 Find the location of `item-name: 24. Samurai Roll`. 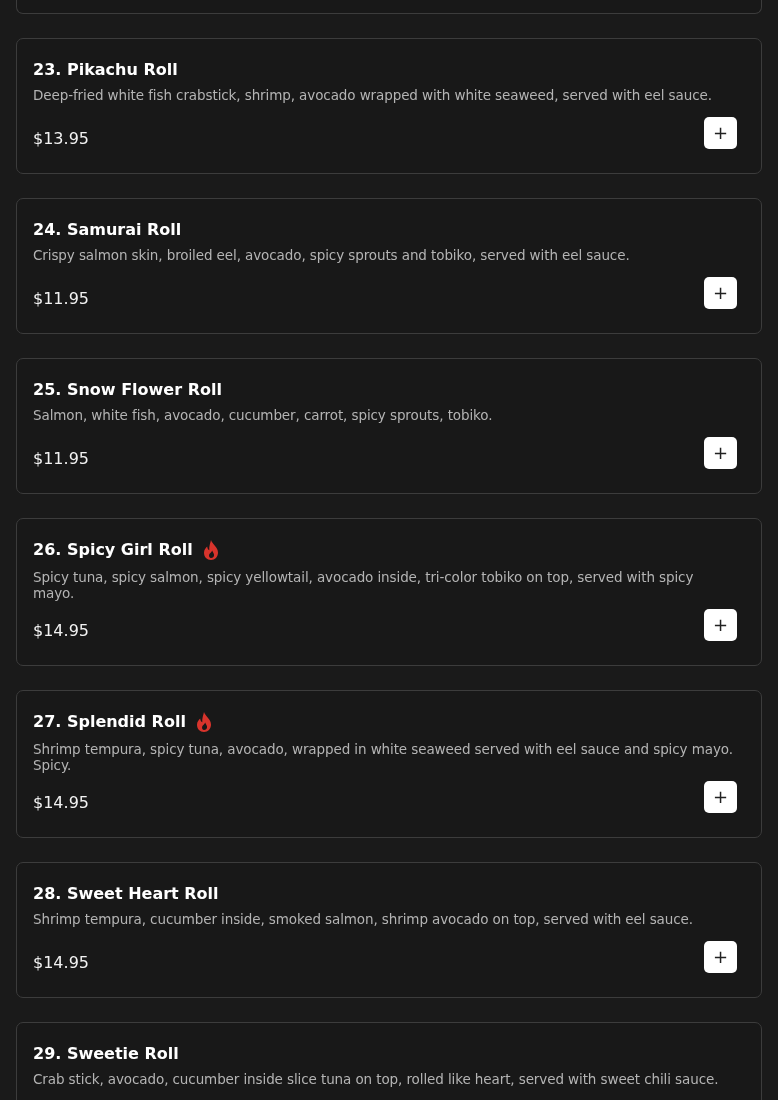

item-name: 24. Samurai Roll is located at coordinates (107, 230).